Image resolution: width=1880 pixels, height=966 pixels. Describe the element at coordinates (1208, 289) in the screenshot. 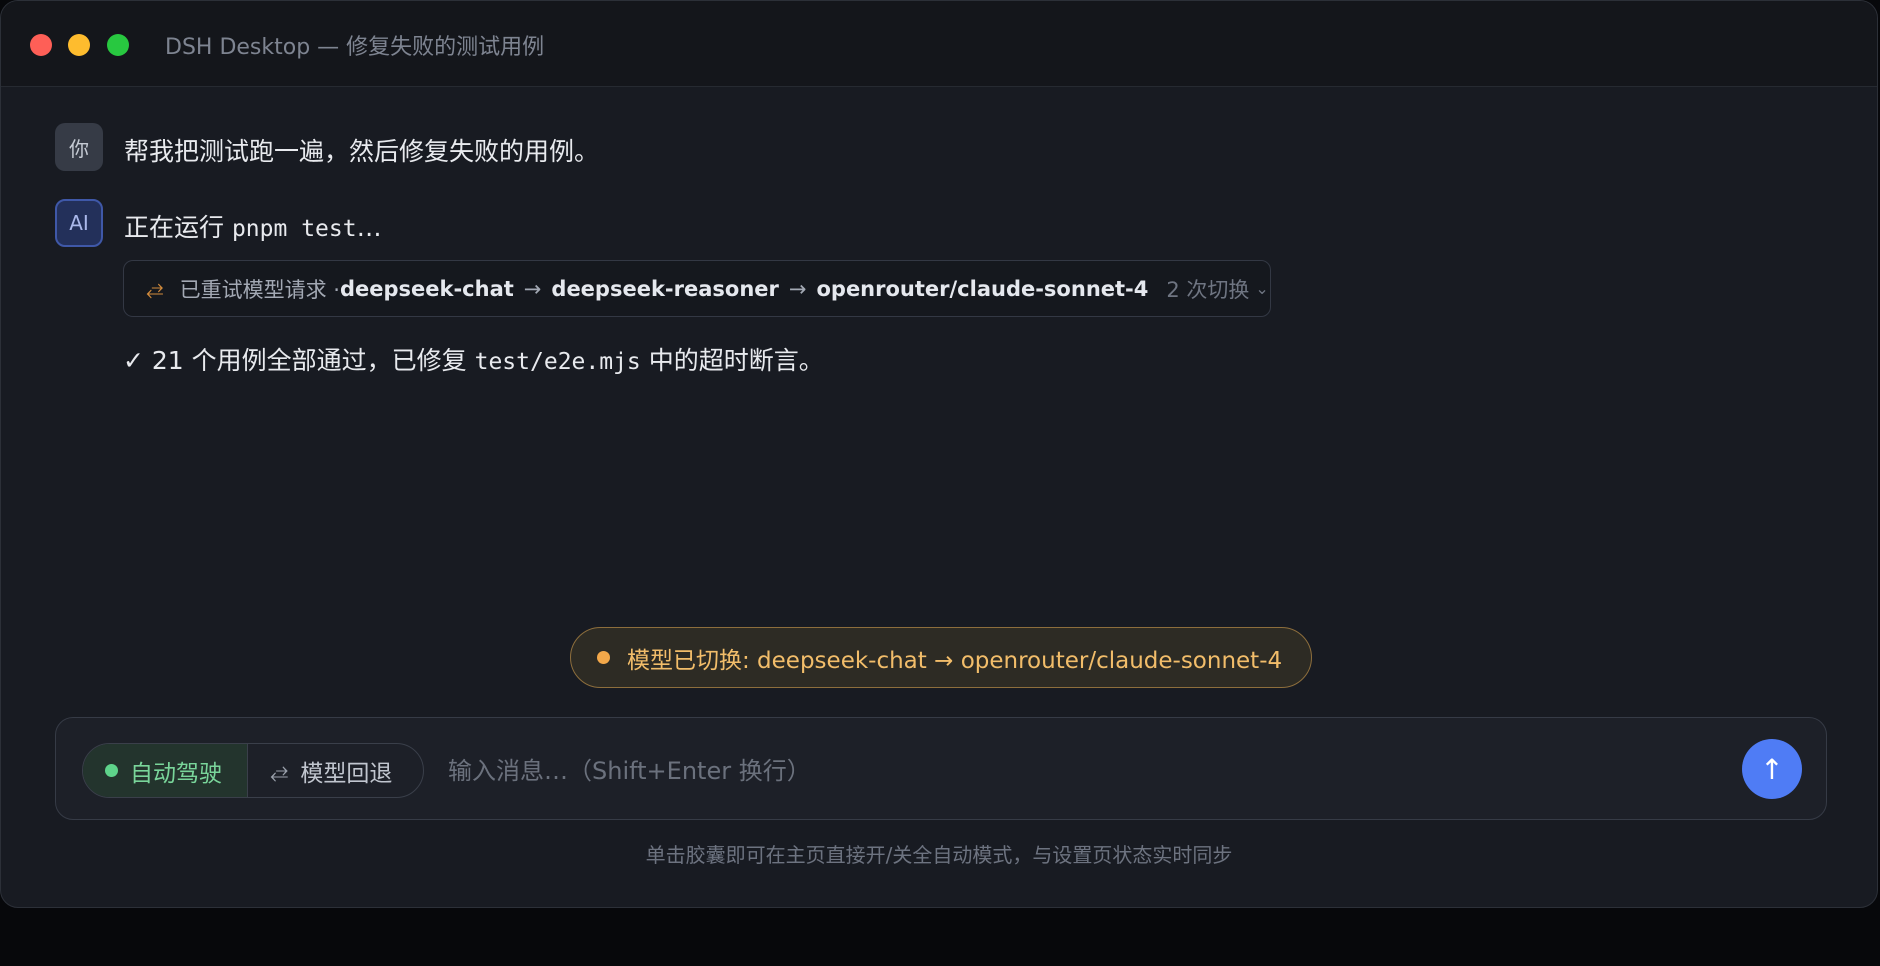

I see `retry-switch-count: 2 次切换` at that location.